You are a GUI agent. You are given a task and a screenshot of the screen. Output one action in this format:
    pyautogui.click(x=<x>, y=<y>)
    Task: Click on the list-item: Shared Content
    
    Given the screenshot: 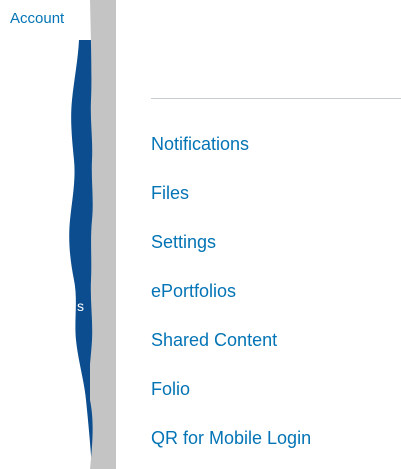 What is the action you would take?
    pyautogui.click(x=231, y=340)
    